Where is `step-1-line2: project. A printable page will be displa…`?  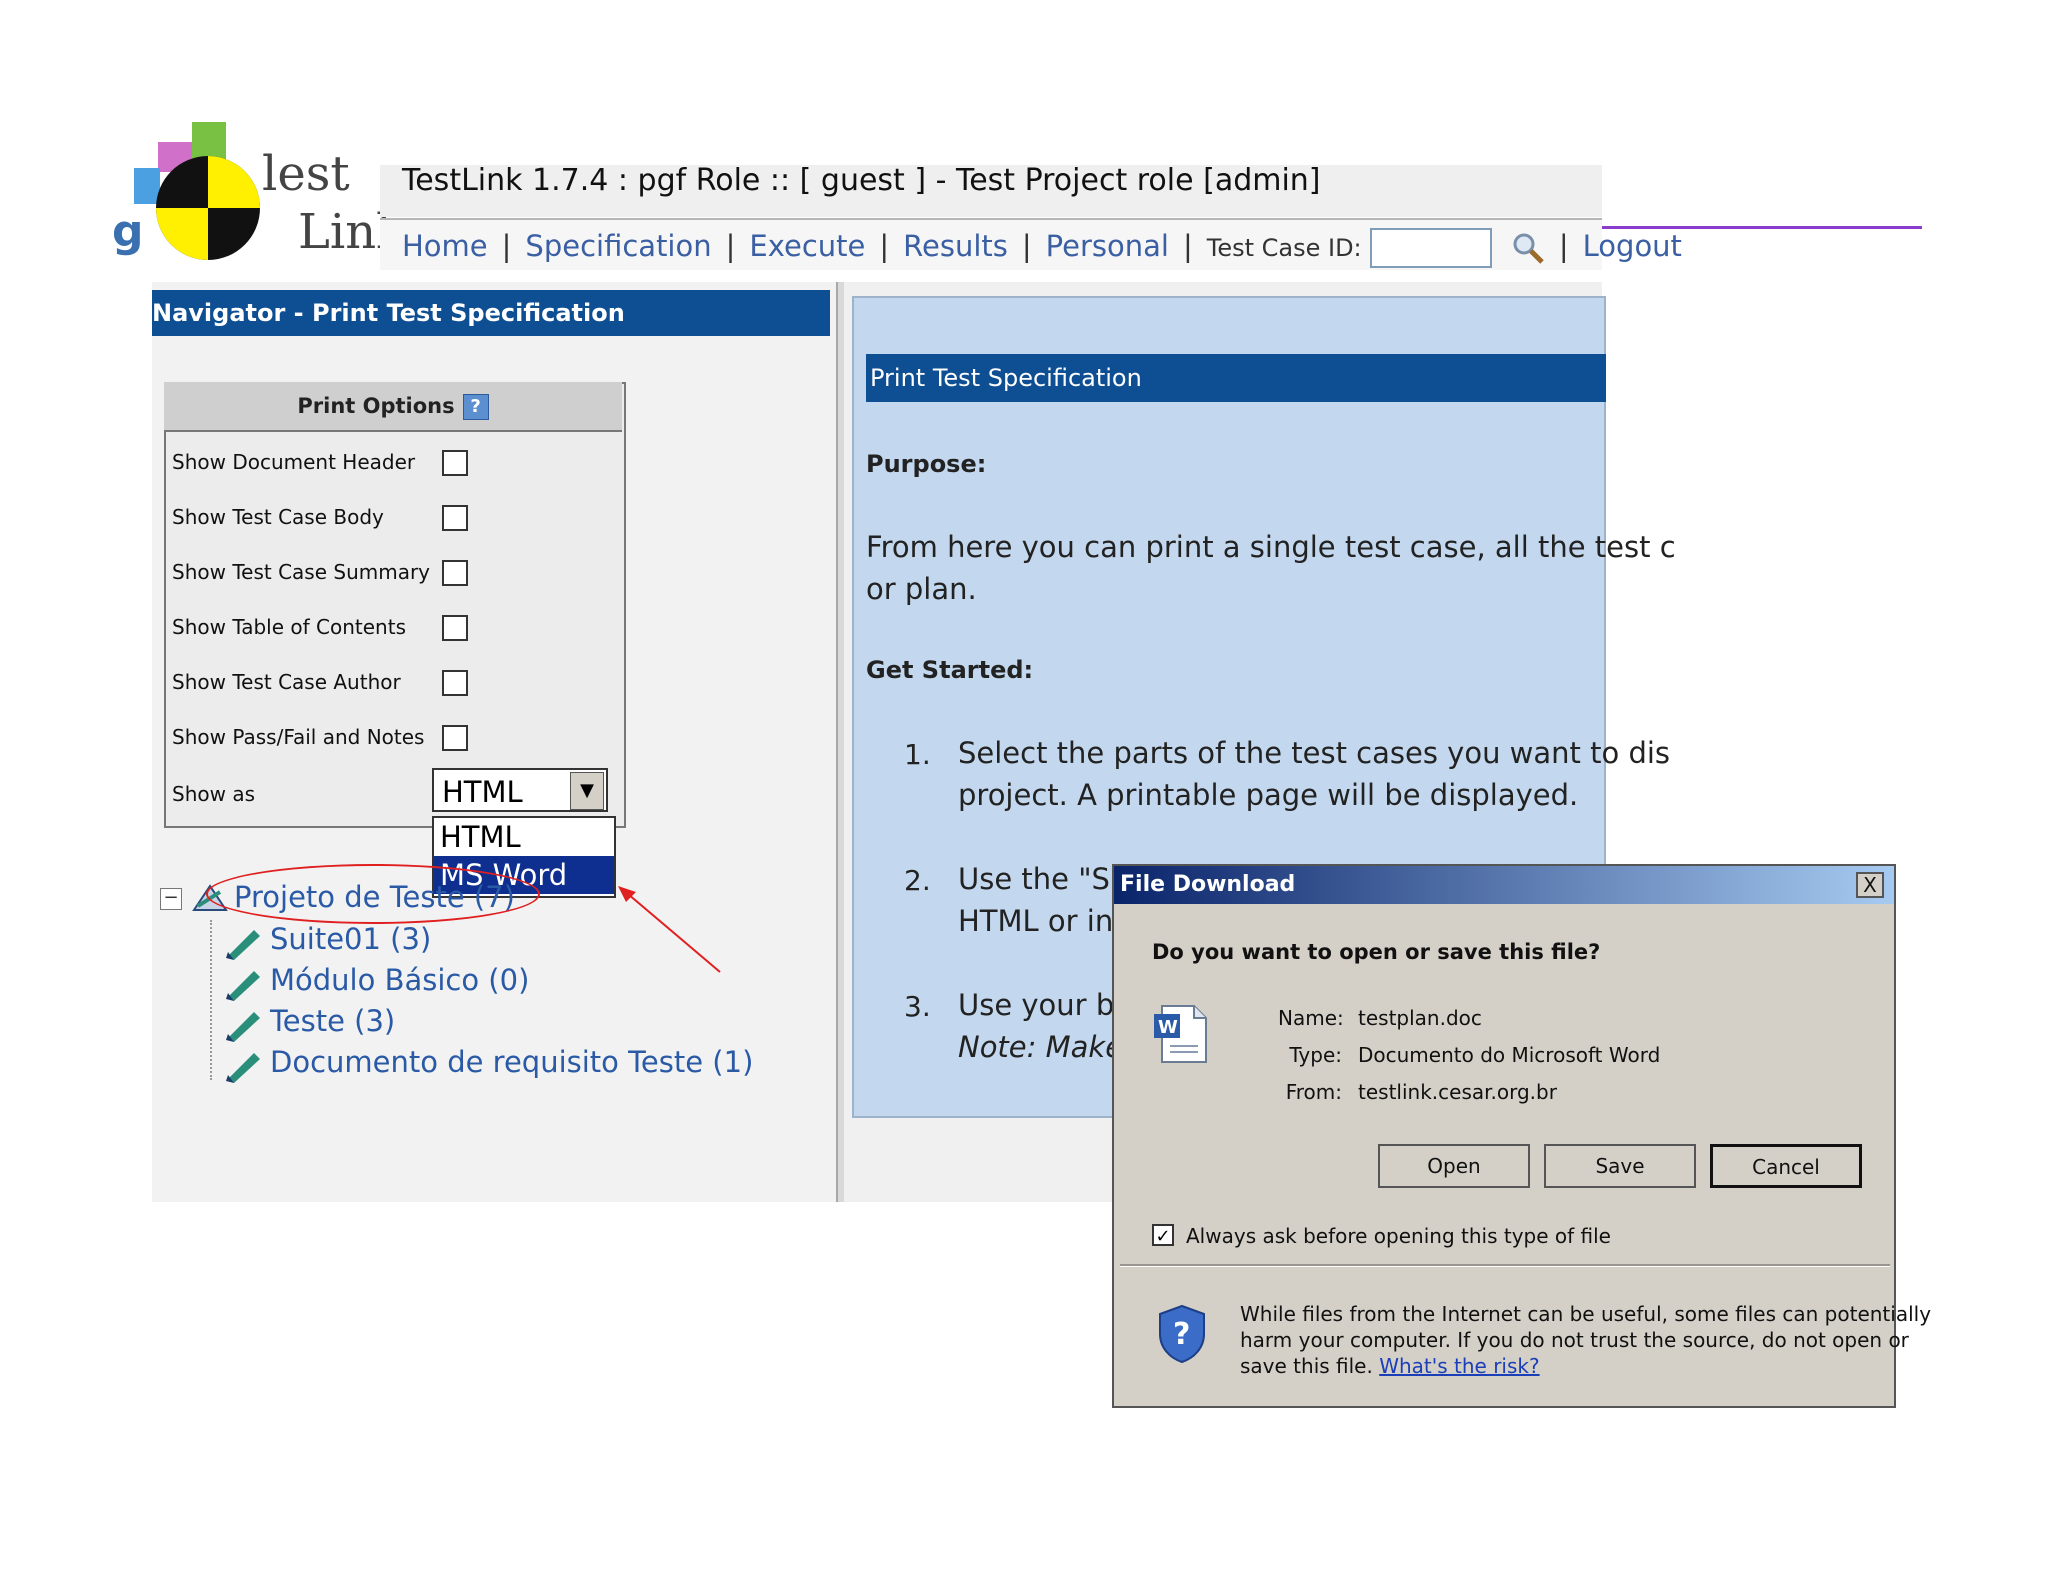
step-1-line2: project. A printable page will be displa… is located at coordinates (1268, 795).